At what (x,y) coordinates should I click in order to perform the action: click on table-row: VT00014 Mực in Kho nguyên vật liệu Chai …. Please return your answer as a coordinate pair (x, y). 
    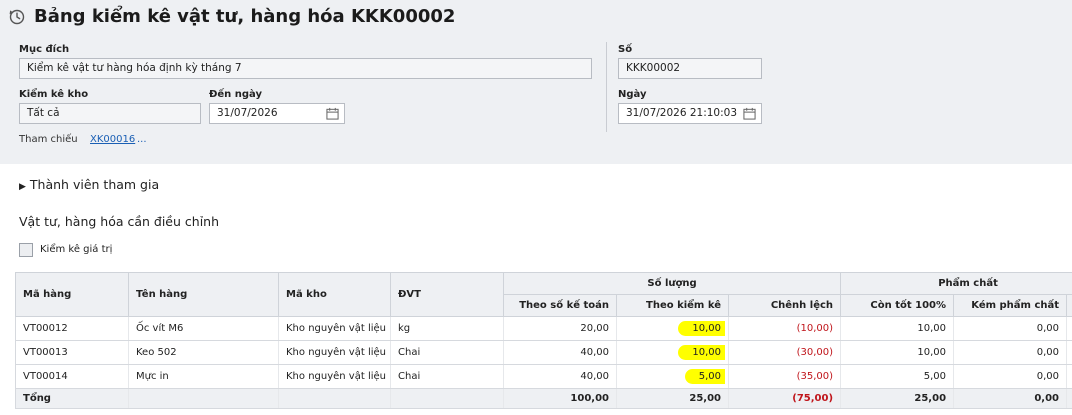
    Looking at the image, I should click on (543, 376).